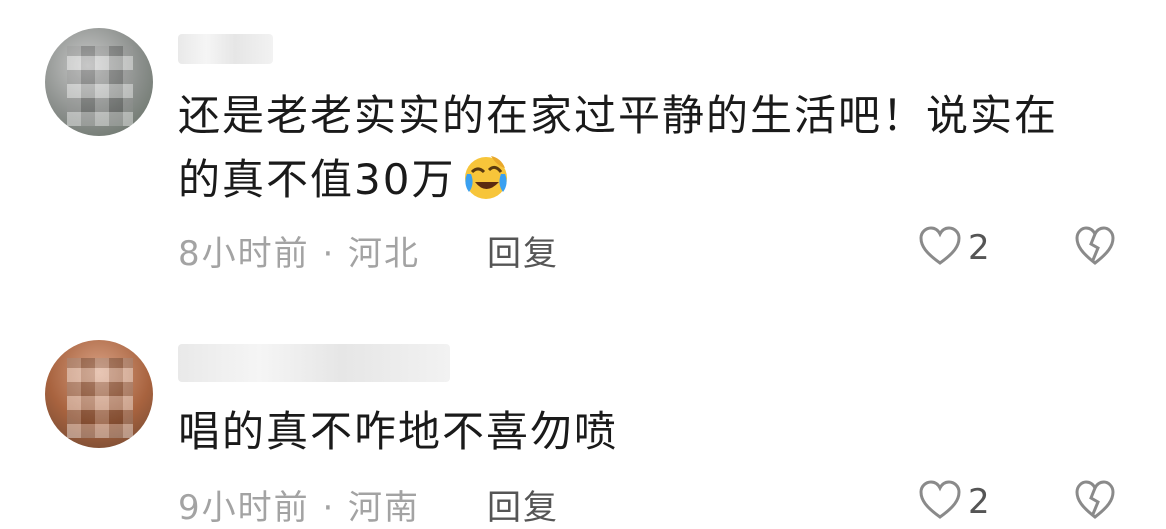 This screenshot has height=529, width=1166. I want to click on comment-text-fragment: 的真不值30万, so click(317, 179).